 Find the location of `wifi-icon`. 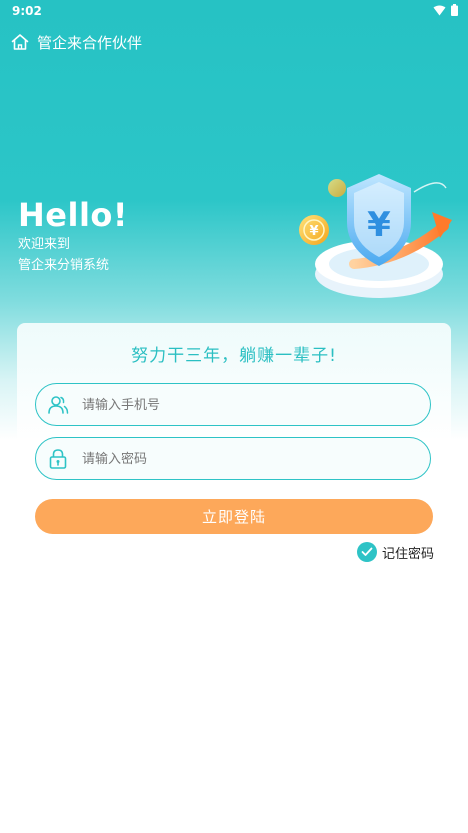

wifi-icon is located at coordinates (439, 10).